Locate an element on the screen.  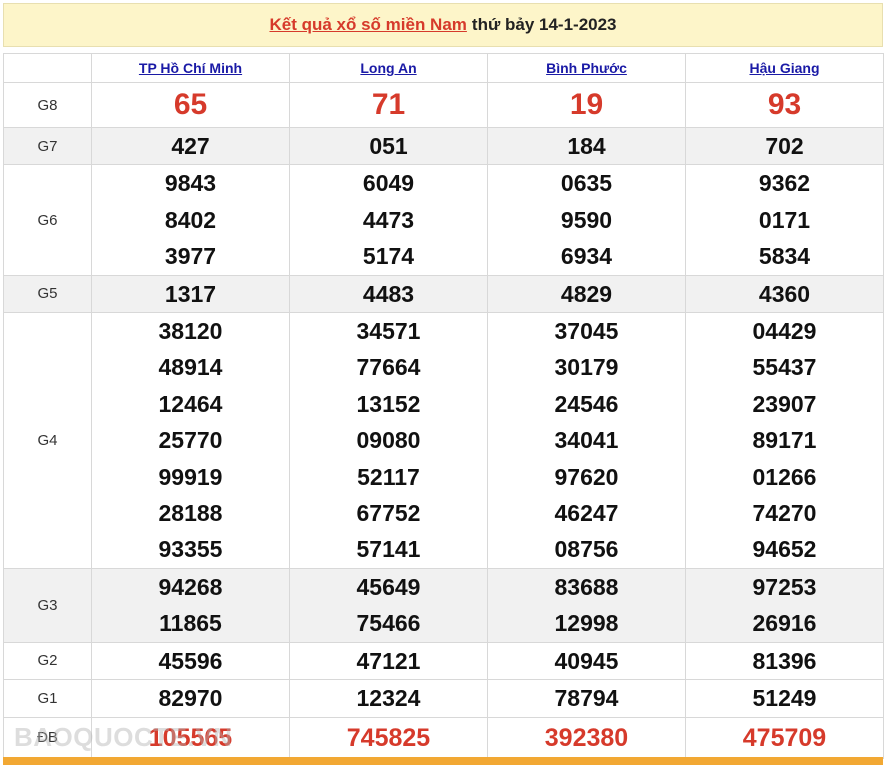
result-cell: 38120 48914 12464 25770 99919 28188 93355 is located at coordinates (190, 440).